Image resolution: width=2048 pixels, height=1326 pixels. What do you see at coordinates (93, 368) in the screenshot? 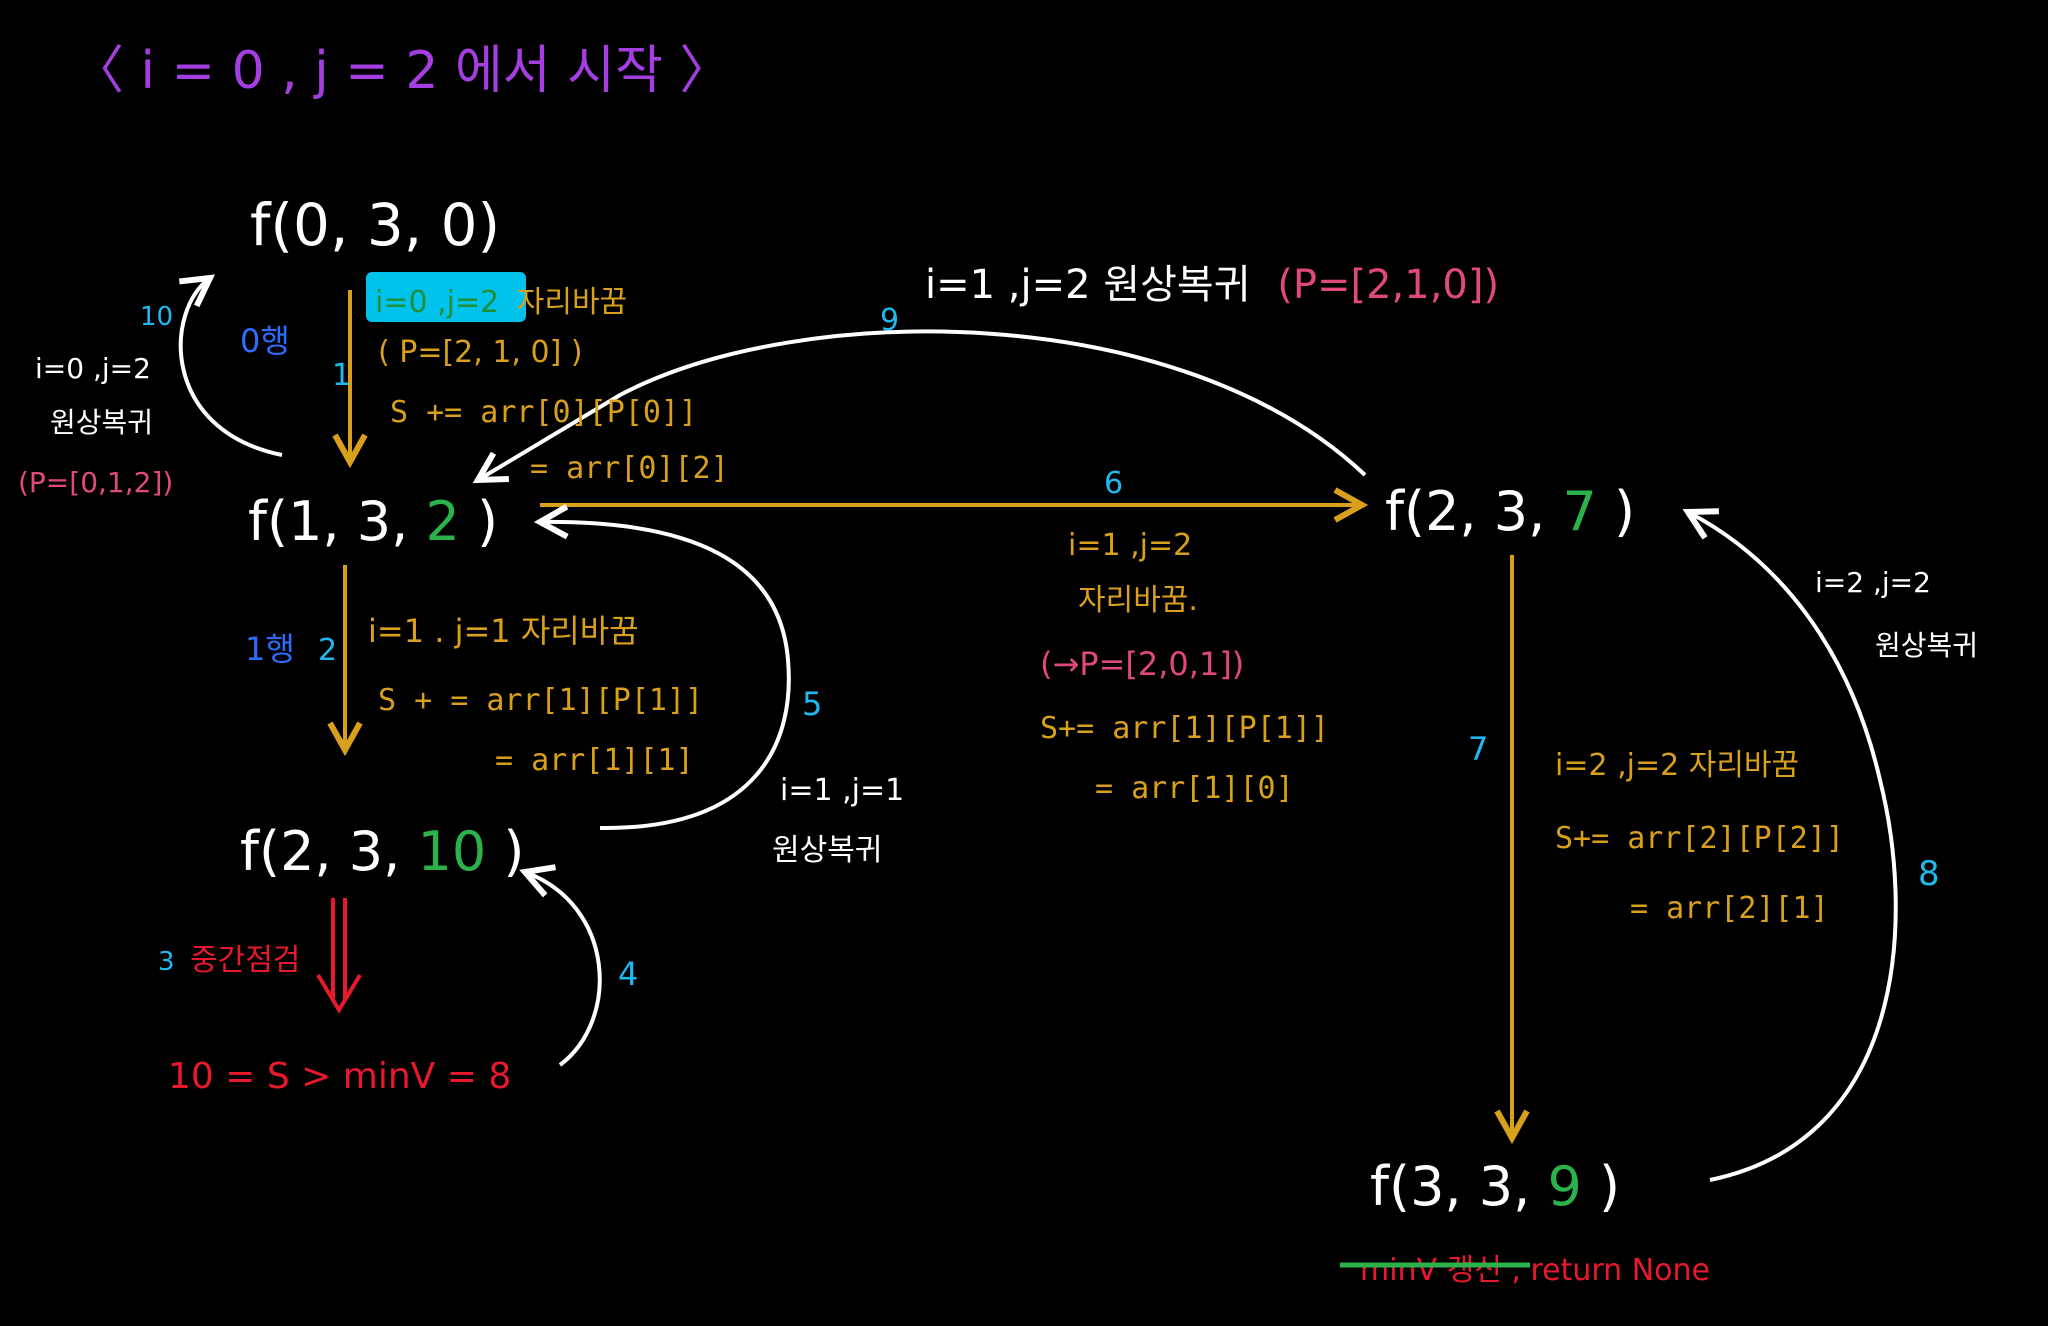
I see `restore-note-left-1: i=0 ,j=2` at bounding box center [93, 368].